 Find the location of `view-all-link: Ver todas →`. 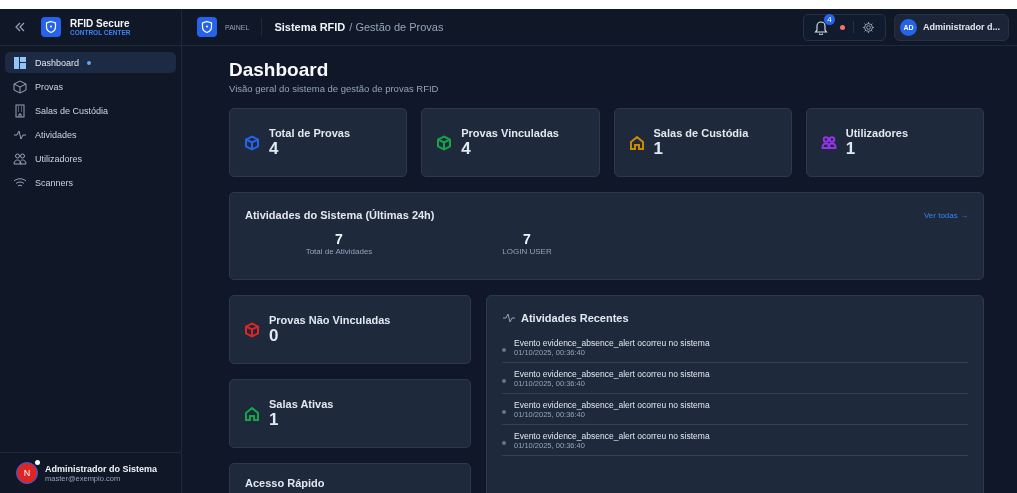

view-all-link: Ver todas → is located at coordinates (945, 215).